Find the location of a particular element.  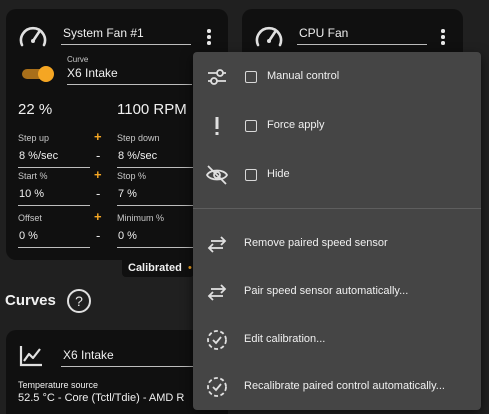

curve-select-value: X6 Intake is located at coordinates (92, 73).